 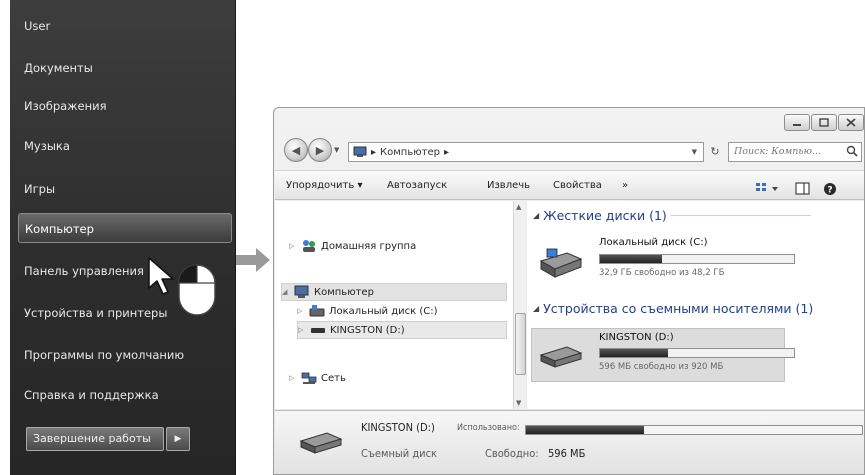 What do you see at coordinates (124, 189) in the screenshot?
I see `start-menu-item-games: Игры` at bounding box center [124, 189].